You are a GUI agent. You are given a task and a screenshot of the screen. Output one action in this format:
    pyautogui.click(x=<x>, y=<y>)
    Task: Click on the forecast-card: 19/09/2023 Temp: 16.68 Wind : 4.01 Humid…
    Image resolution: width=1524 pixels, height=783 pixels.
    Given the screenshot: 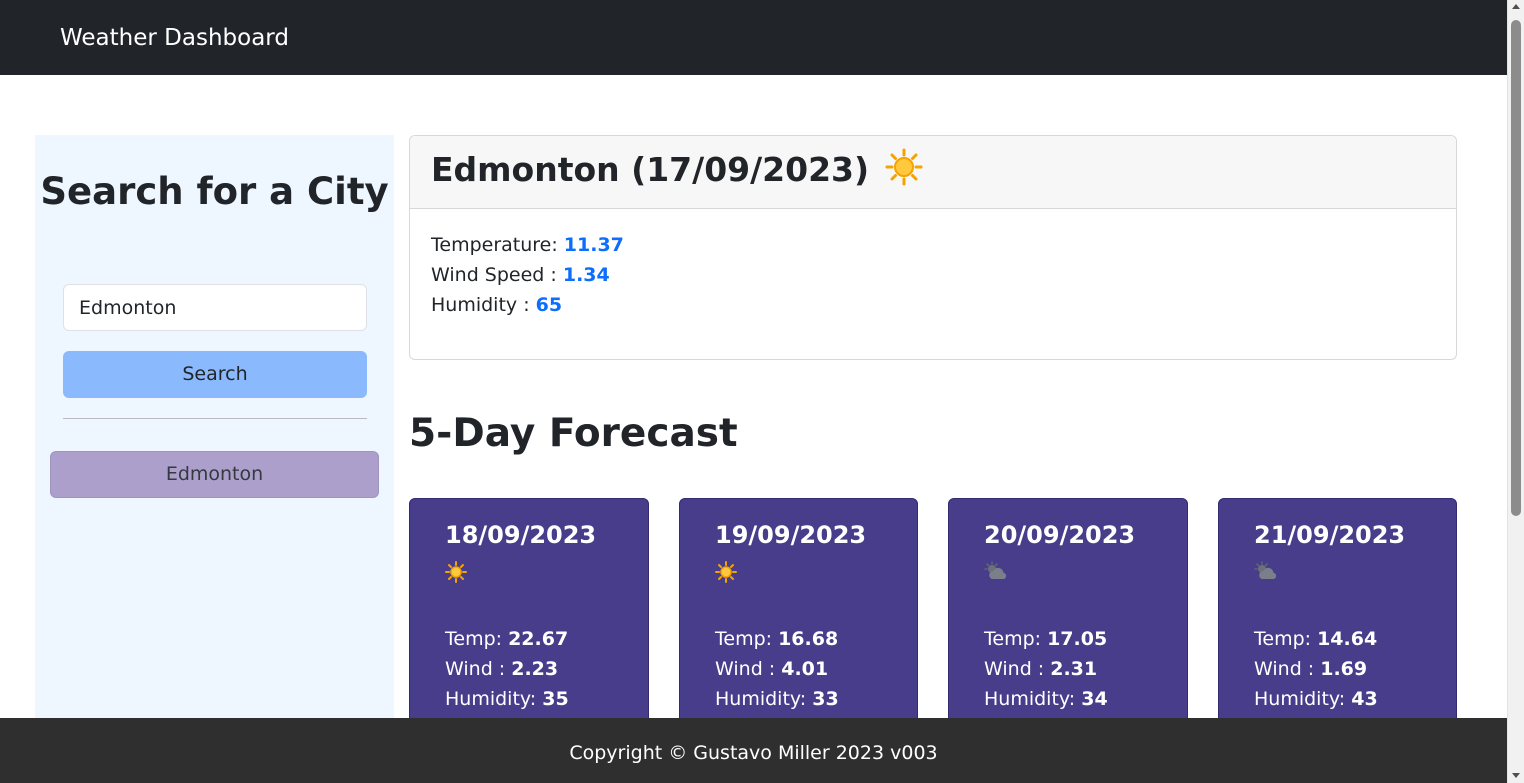 What is the action you would take?
    pyautogui.click(x=798, y=618)
    